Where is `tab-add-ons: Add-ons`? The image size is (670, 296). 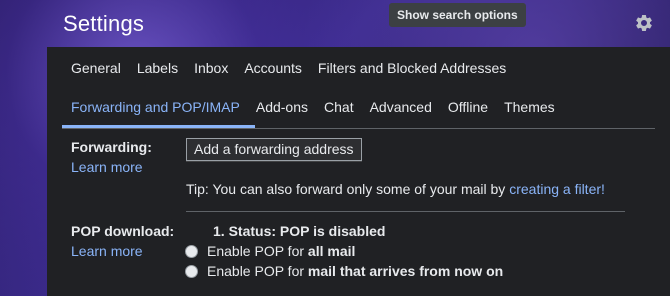 tab-add-ons: Add-ons is located at coordinates (282, 107).